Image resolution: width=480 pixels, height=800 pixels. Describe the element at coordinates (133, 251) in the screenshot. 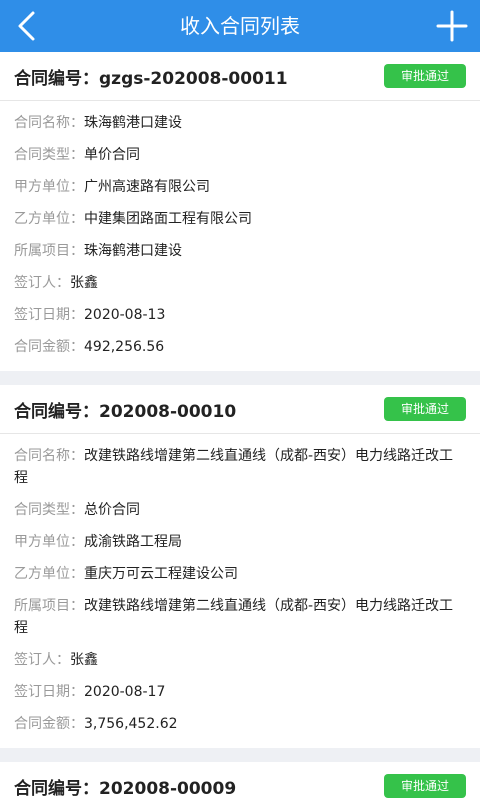

I see `project: 珠海鹤港口建设` at that location.